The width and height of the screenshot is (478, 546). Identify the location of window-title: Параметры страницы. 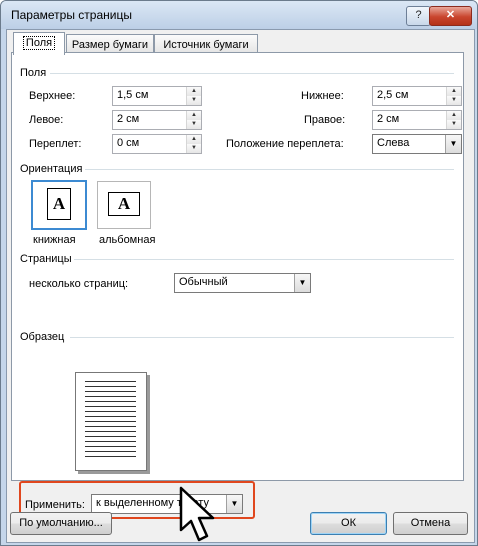
(71, 15).